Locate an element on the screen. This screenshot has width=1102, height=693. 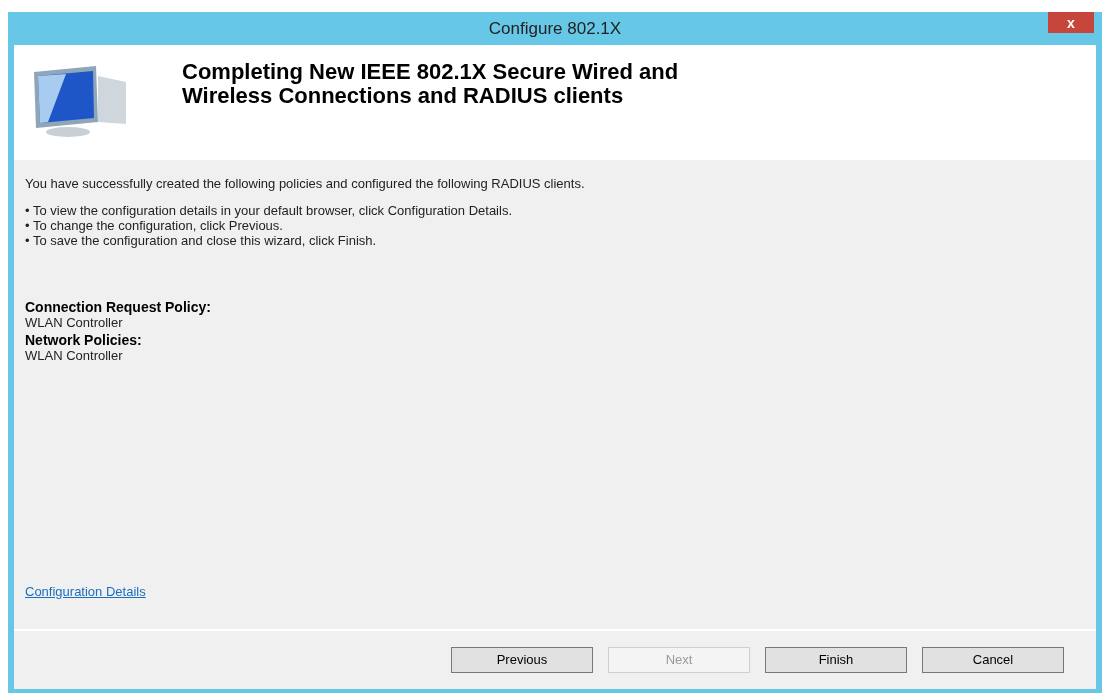
wizard-heading: Completing New IEEE 802.1X Secure Wired and Wireless Connections and RADIUS clients is located at coordinates (431, 84).